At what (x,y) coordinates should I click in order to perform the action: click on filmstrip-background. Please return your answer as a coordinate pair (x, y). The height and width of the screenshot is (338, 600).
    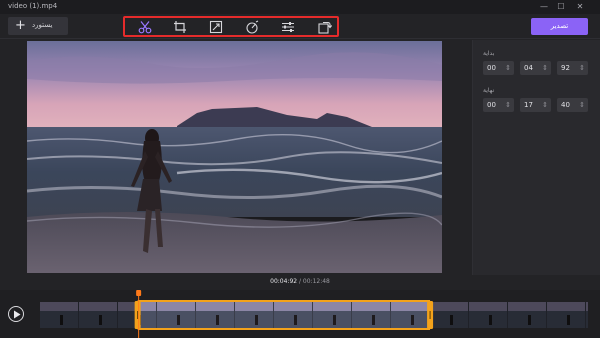
    Looking at the image, I should click on (314, 315).